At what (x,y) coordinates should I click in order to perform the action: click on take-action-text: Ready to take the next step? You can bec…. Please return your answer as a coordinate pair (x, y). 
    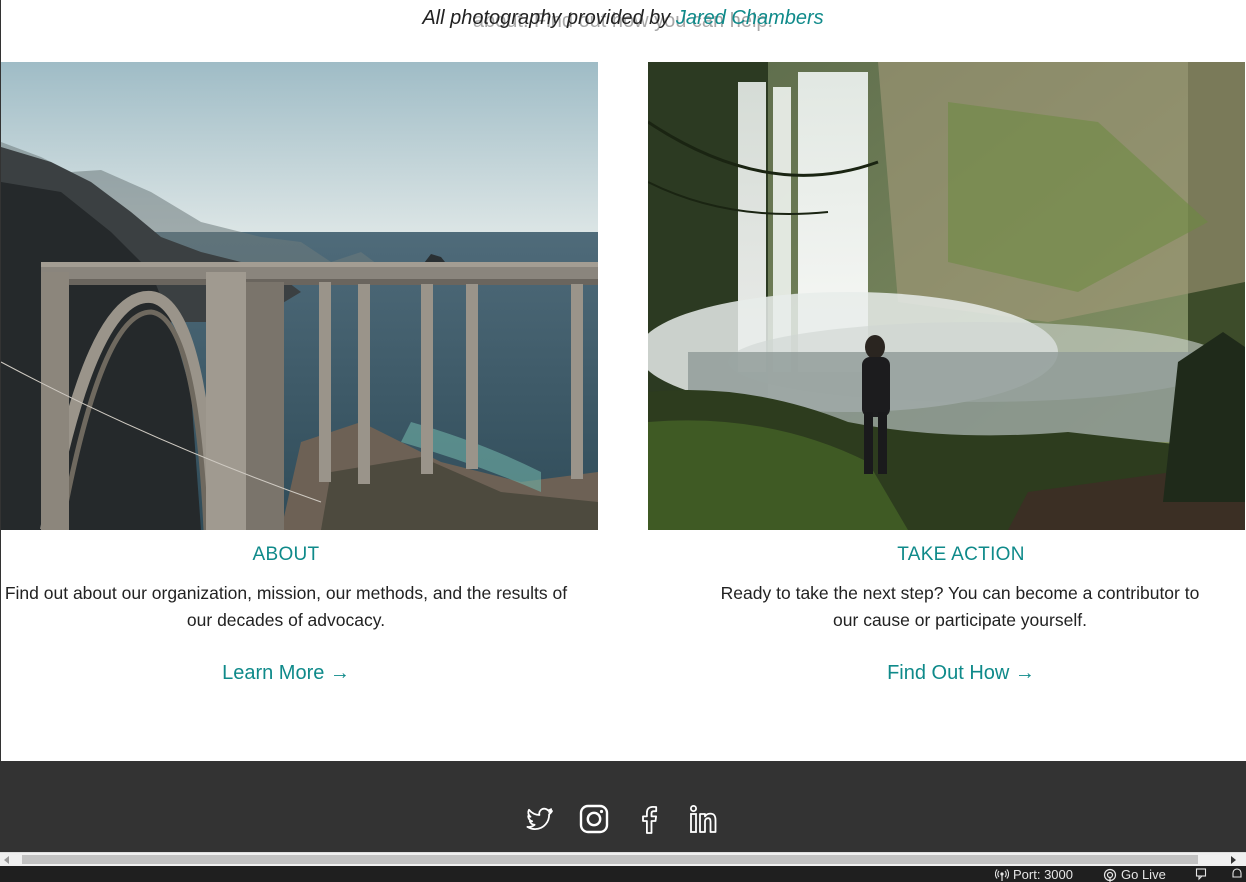
    Looking at the image, I should click on (960, 606).